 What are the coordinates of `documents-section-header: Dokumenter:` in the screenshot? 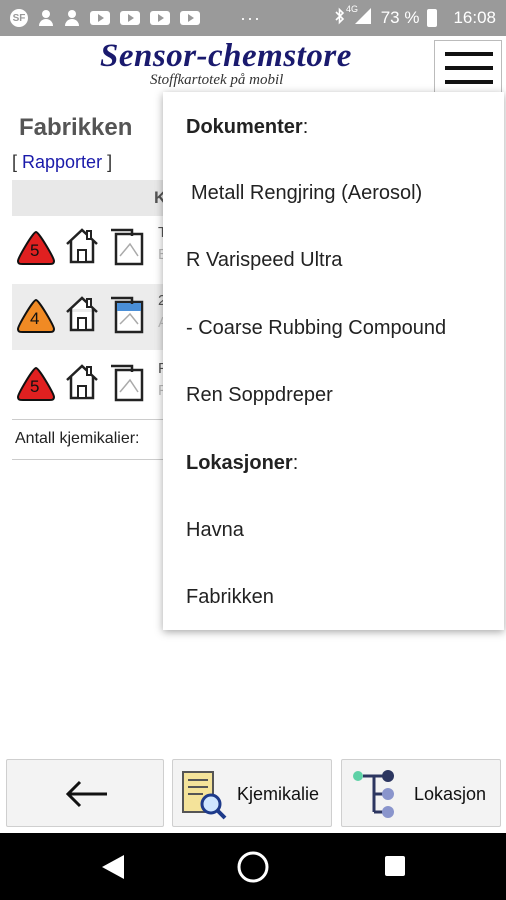 It's located at (247, 127).